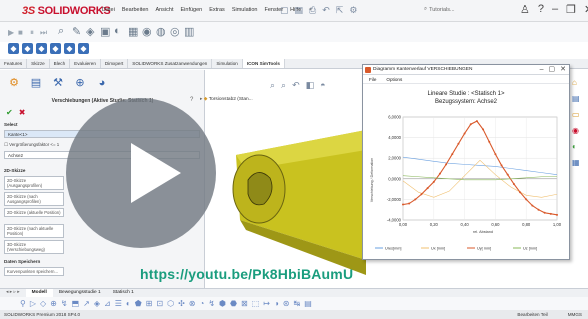 This screenshot has width=588, height=319. Describe the element at coordinates (159, 303) in the screenshot. I see `simulation-tool-icon: ⊡` at that location.